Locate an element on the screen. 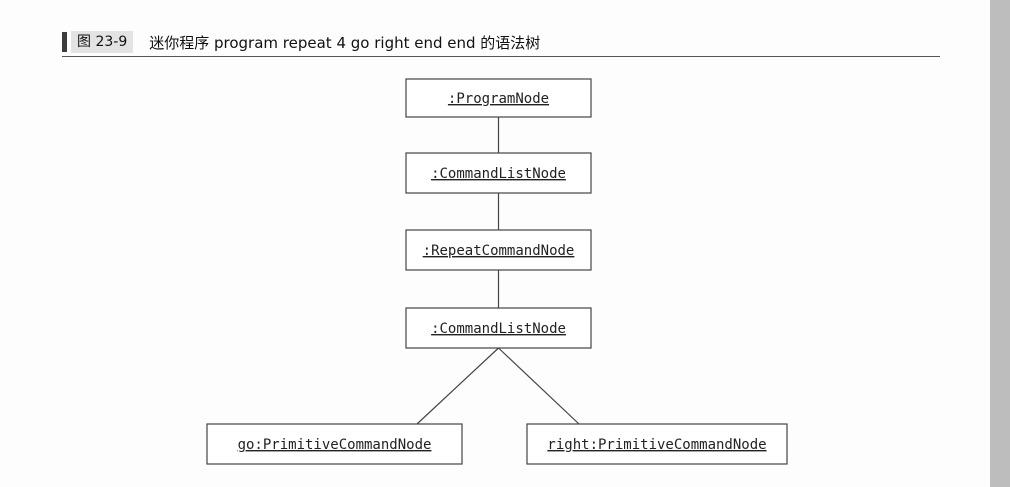  page-edge-strip is located at coordinates (1000, 243).